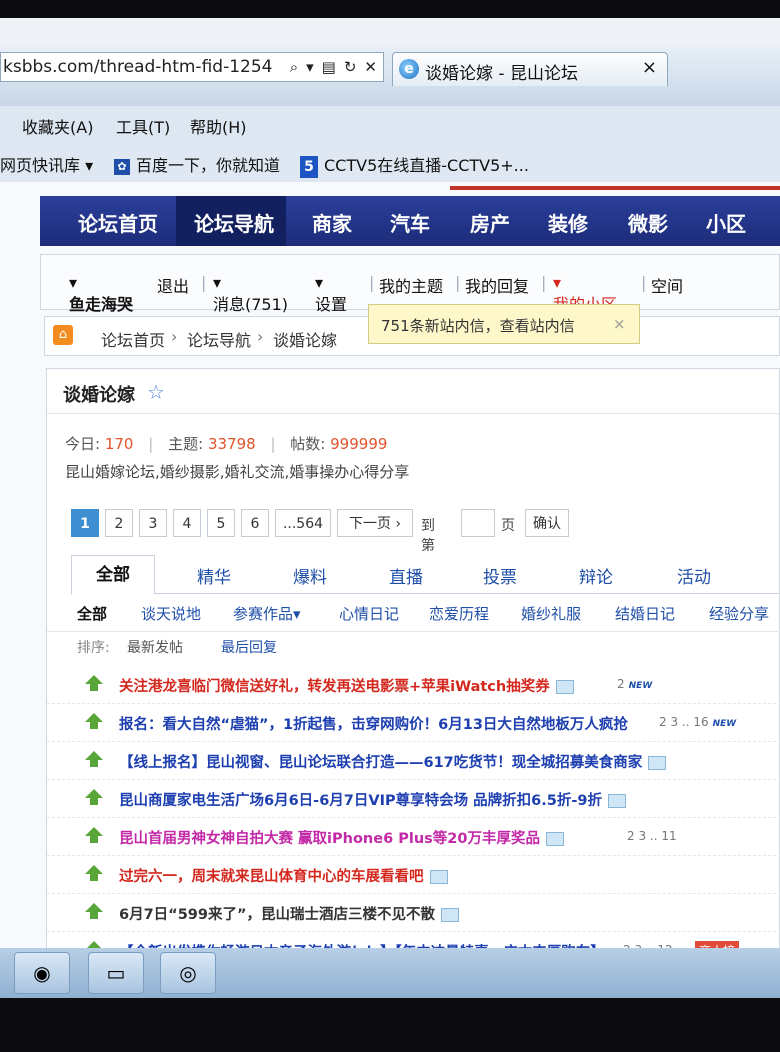 The width and height of the screenshot is (780, 1052). I want to click on username-link: 鱼走海哭 ▾, so click(101, 293).